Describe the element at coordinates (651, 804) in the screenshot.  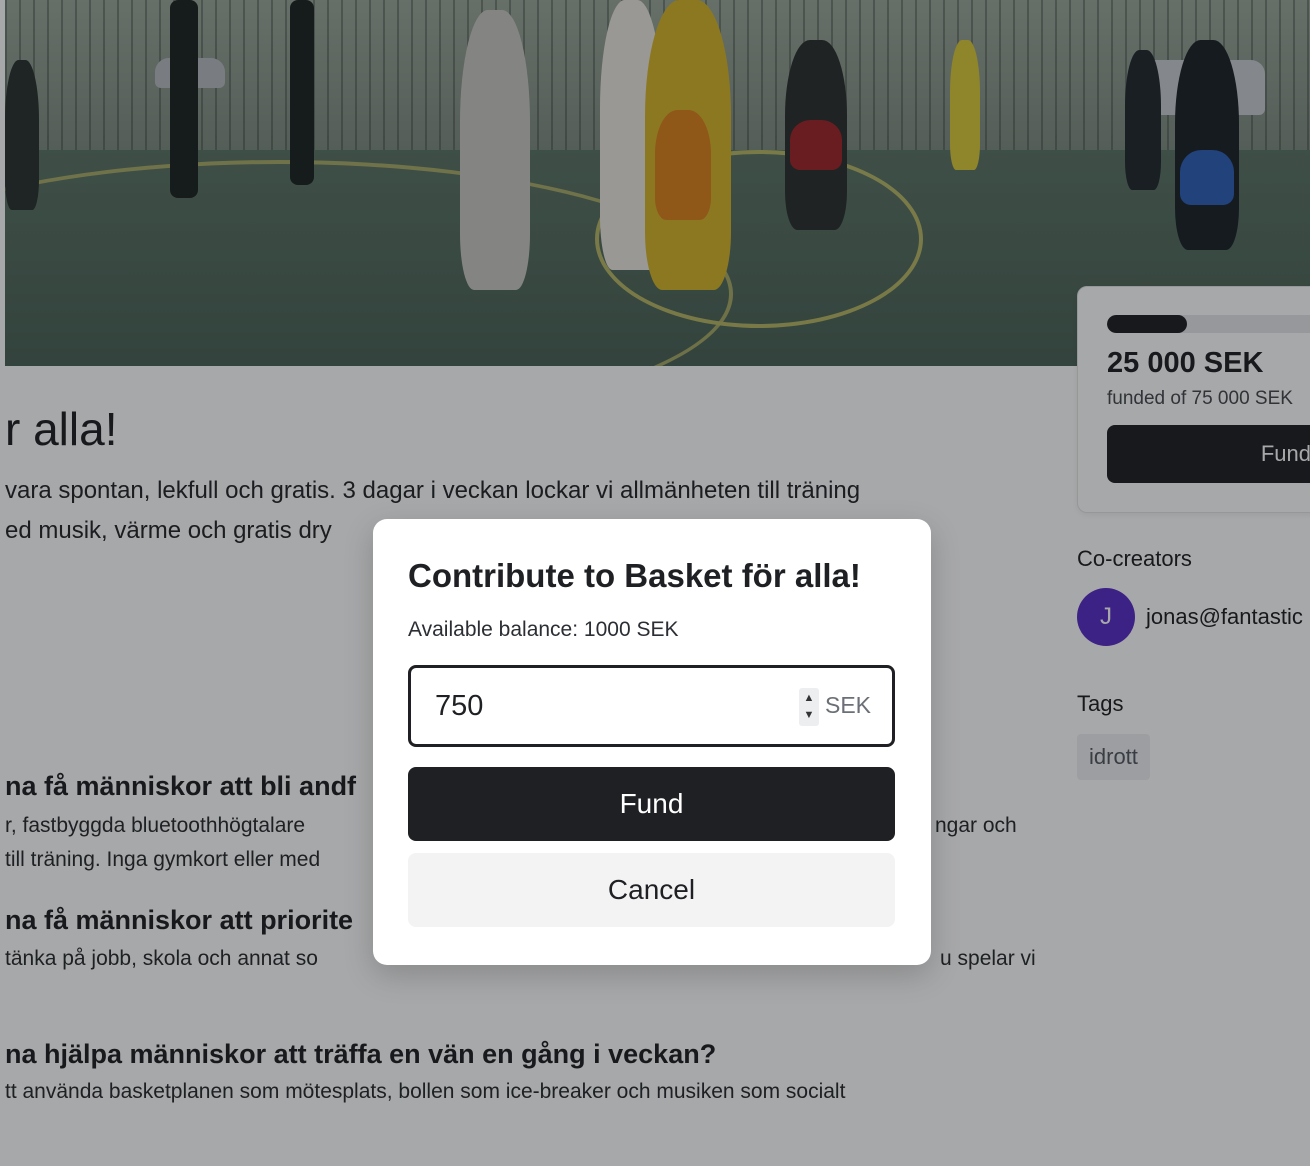
I see `modal-fund-button: Fund` at that location.